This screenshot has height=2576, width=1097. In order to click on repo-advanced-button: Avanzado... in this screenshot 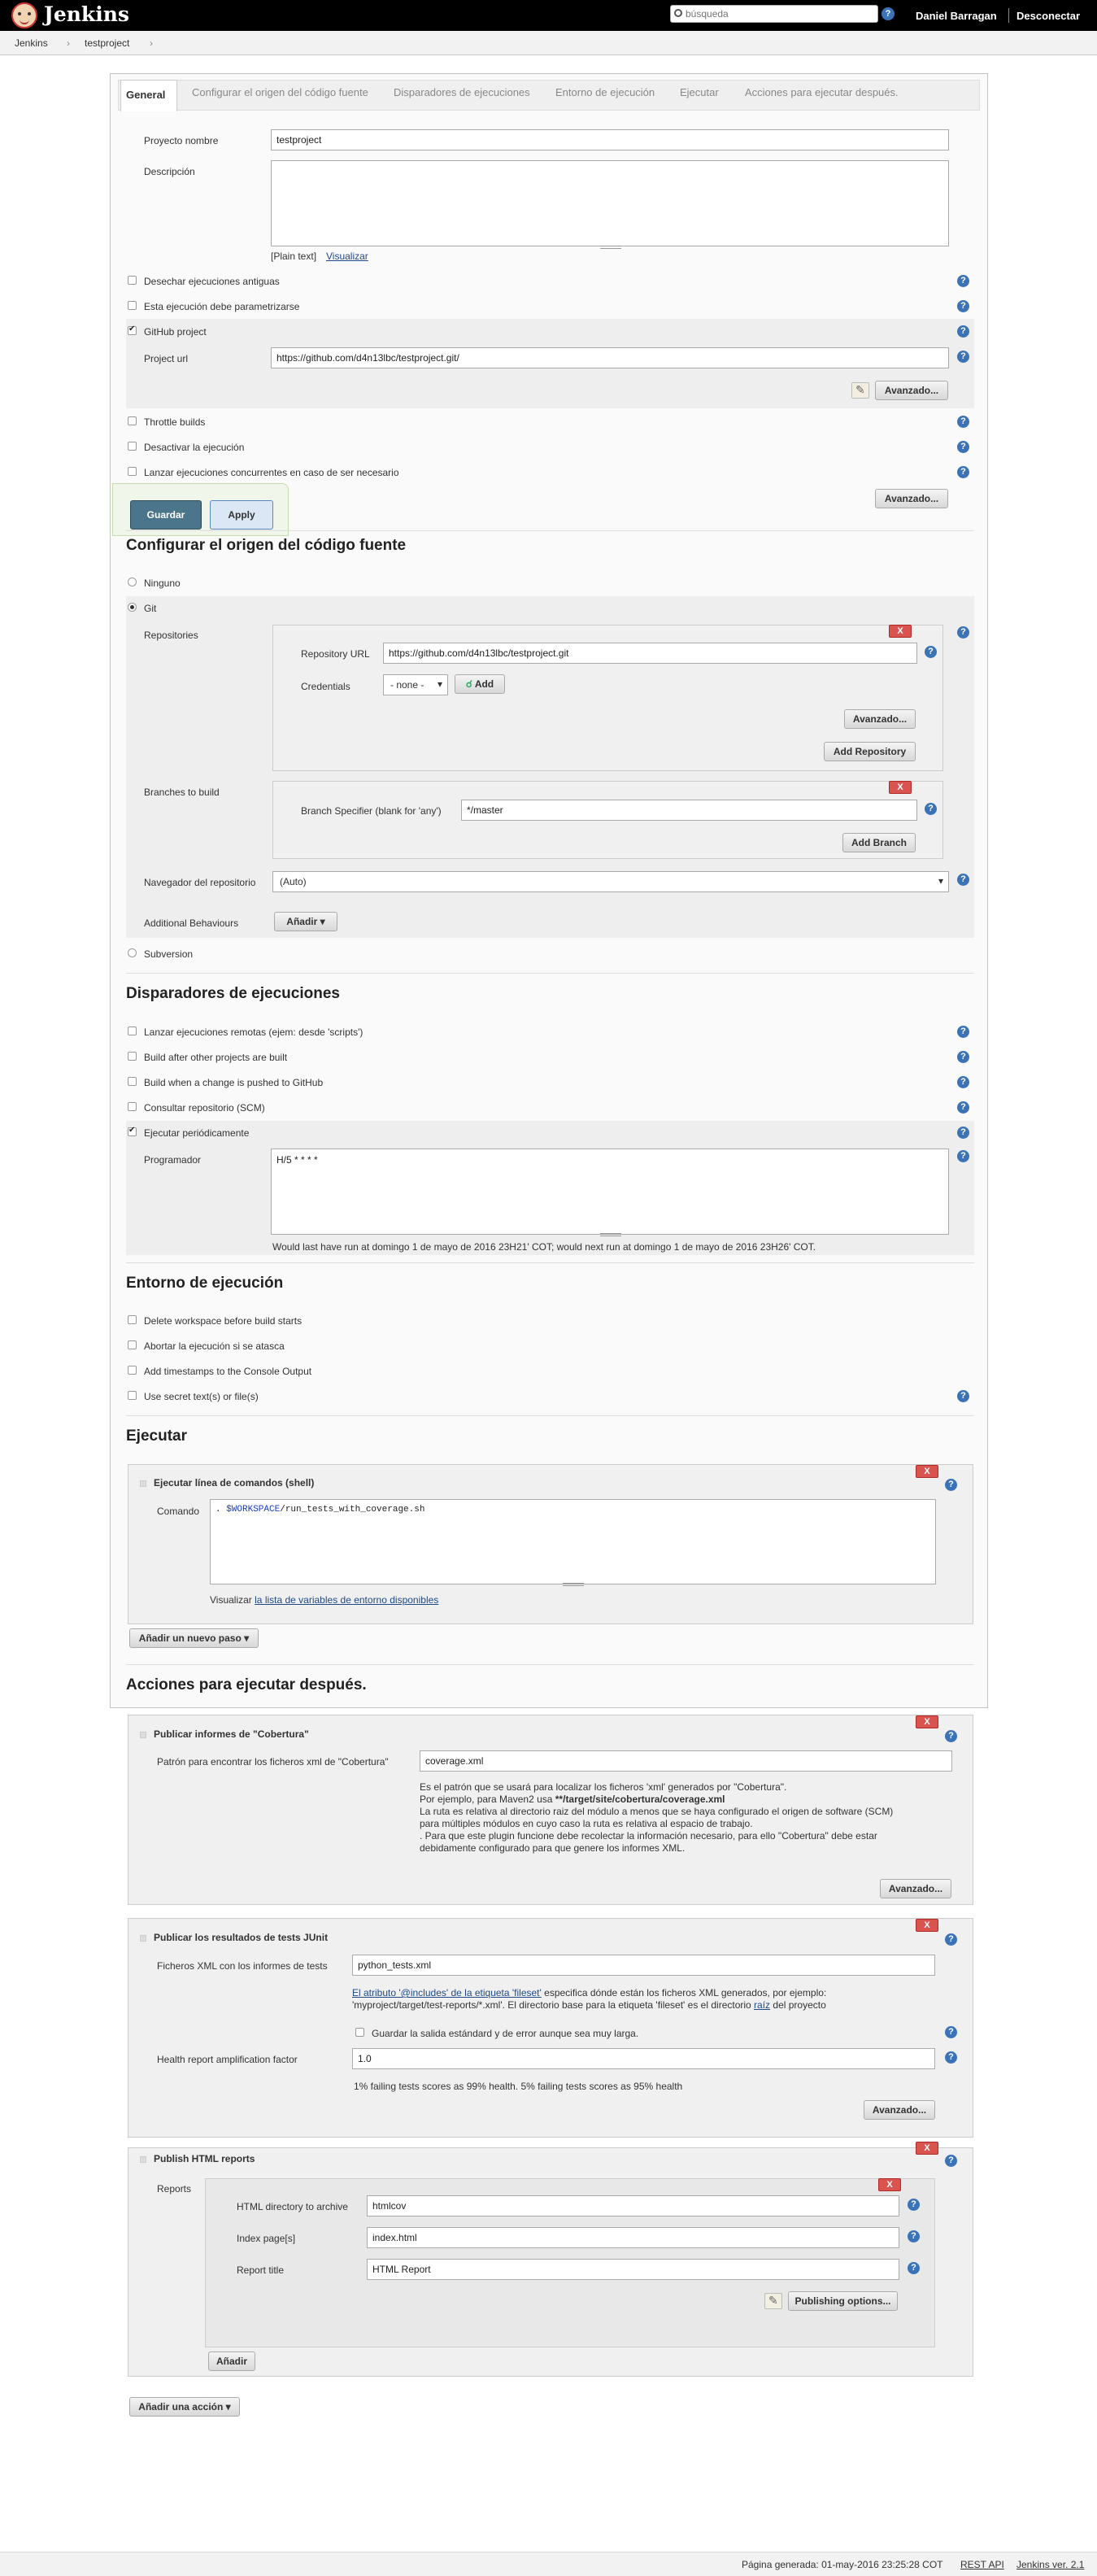, I will do `click(880, 719)`.